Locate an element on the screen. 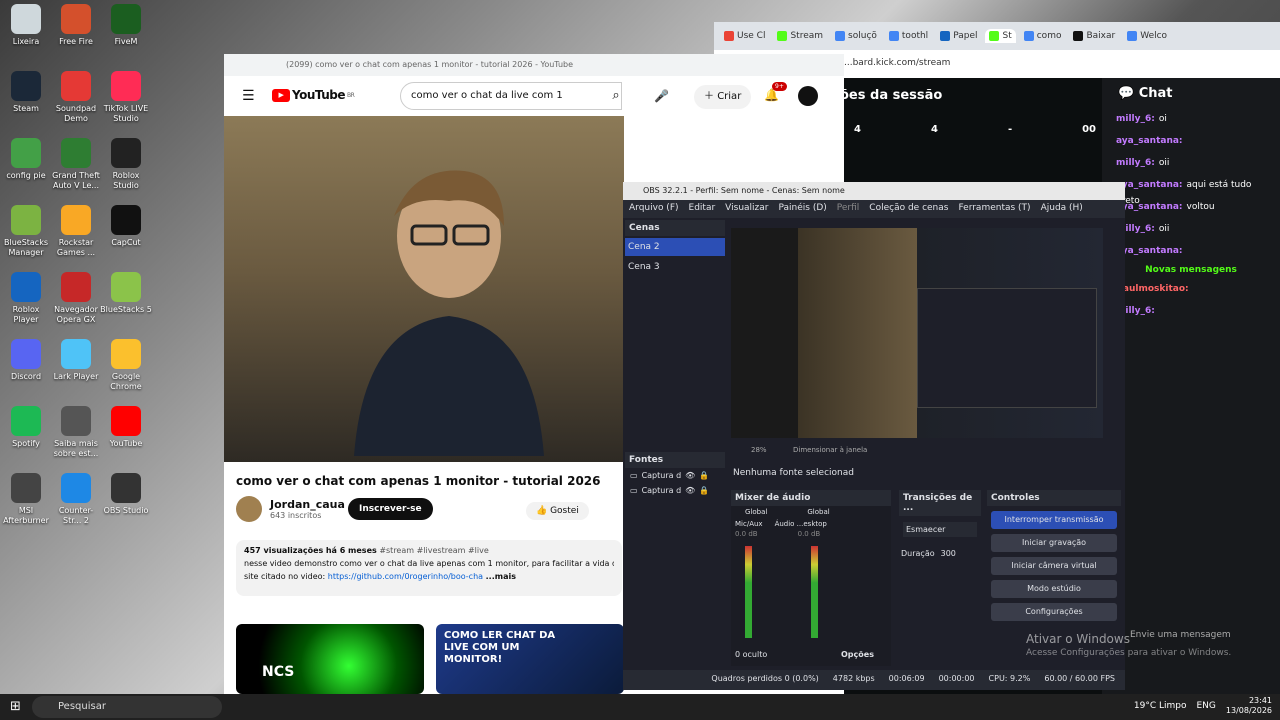 The image size is (1280, 720). avatar is located at coordinates (808, 96).